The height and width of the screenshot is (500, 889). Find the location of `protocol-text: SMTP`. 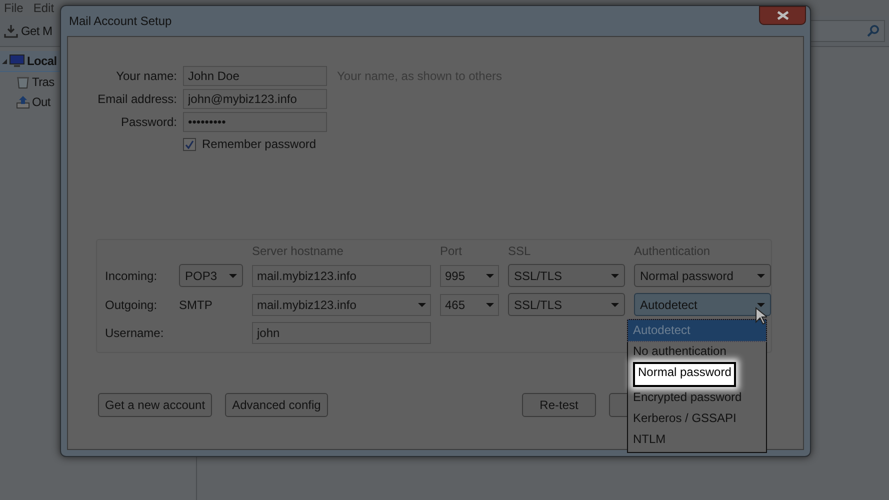

protocol-text: SMTP is located at coordinates (196, 305).